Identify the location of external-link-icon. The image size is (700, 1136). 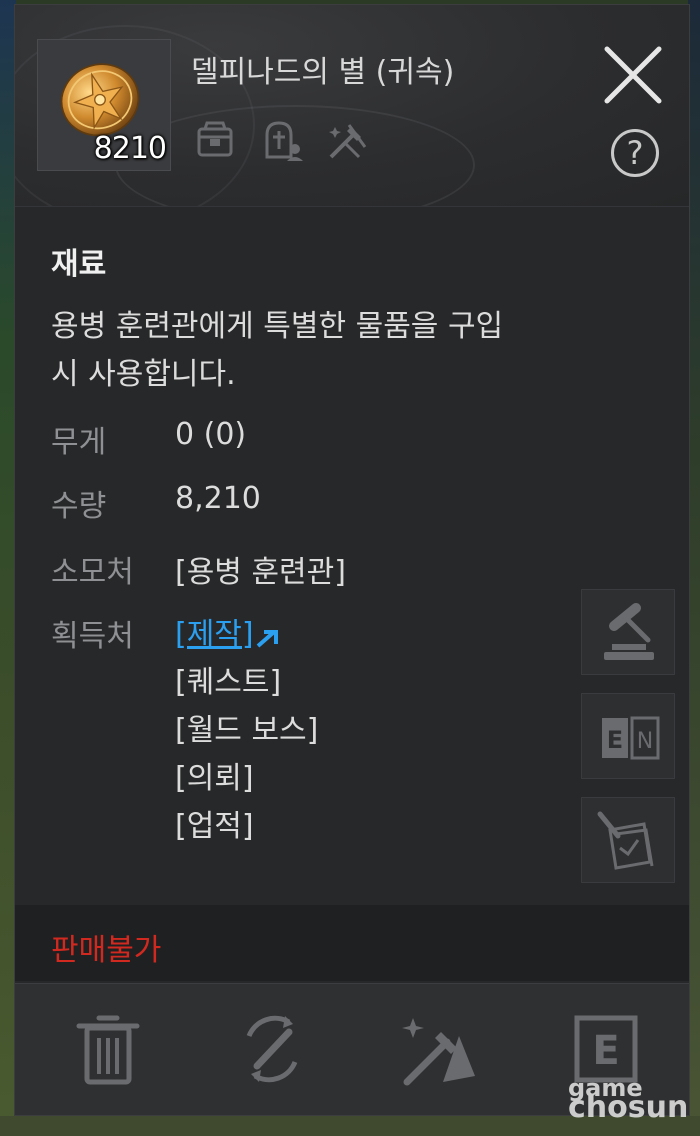
(268, 636).